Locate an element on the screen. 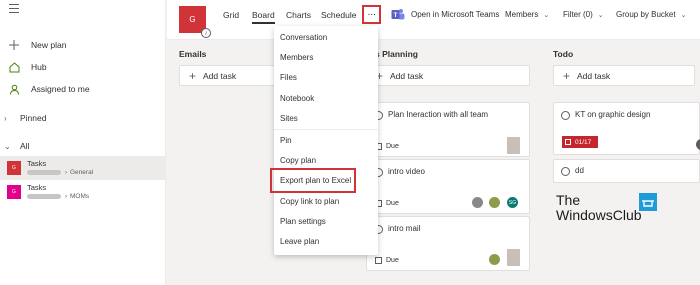  menu-item-members: Members is located at coordinates (326, 57).